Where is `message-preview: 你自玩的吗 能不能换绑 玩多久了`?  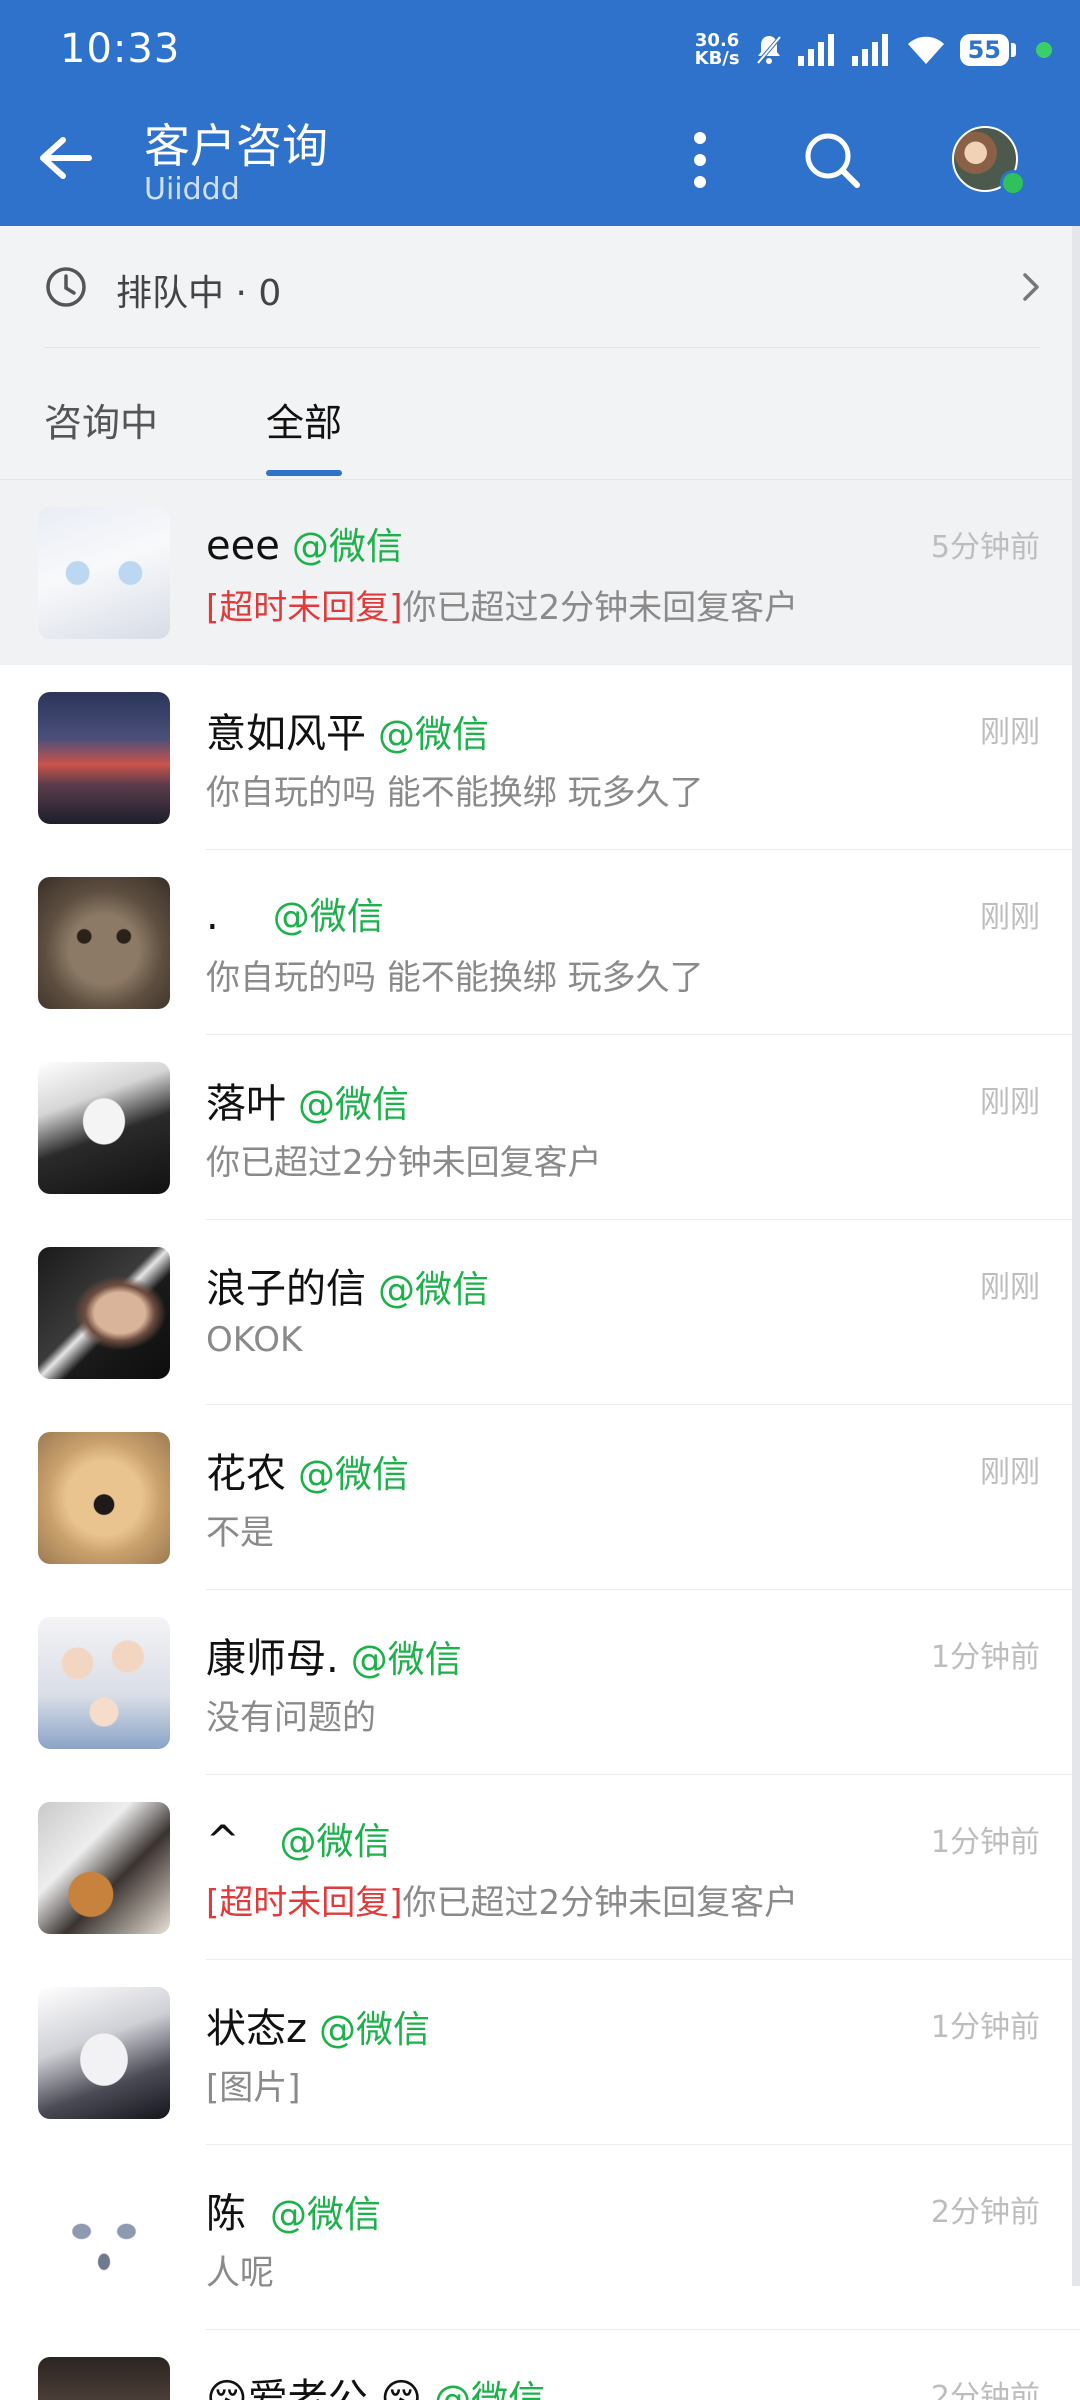
message-preview: 你自玩的吗 能不能换绑 玩多久了 is located at coordinates (455, 974).